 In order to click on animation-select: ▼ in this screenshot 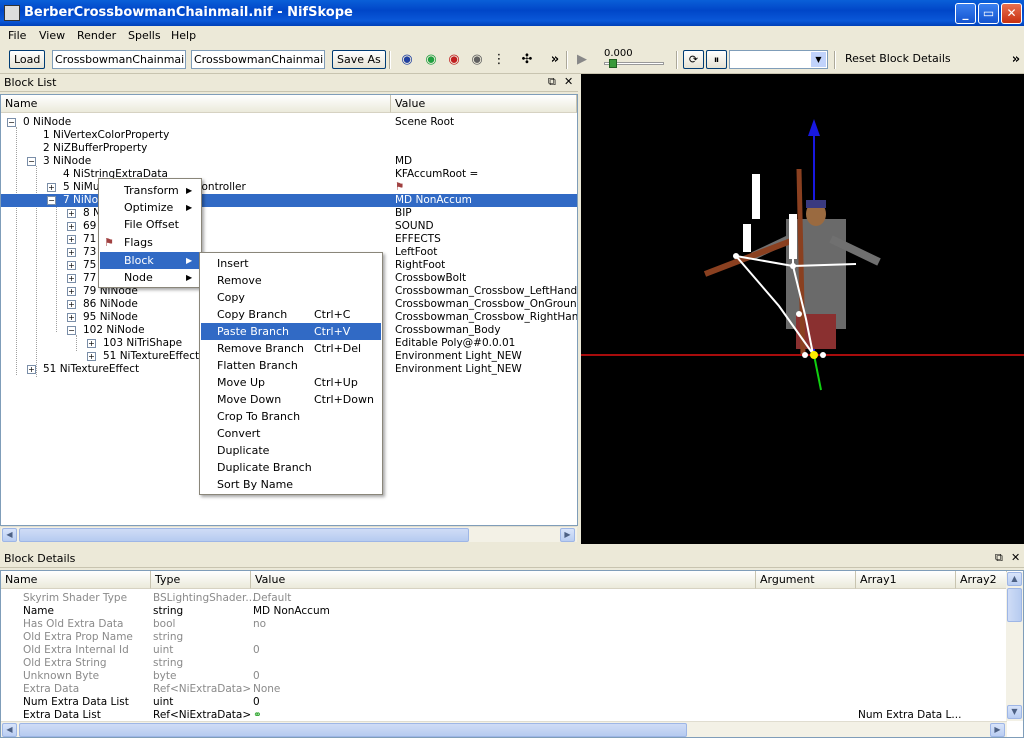, I will do `click(778, 59)`.